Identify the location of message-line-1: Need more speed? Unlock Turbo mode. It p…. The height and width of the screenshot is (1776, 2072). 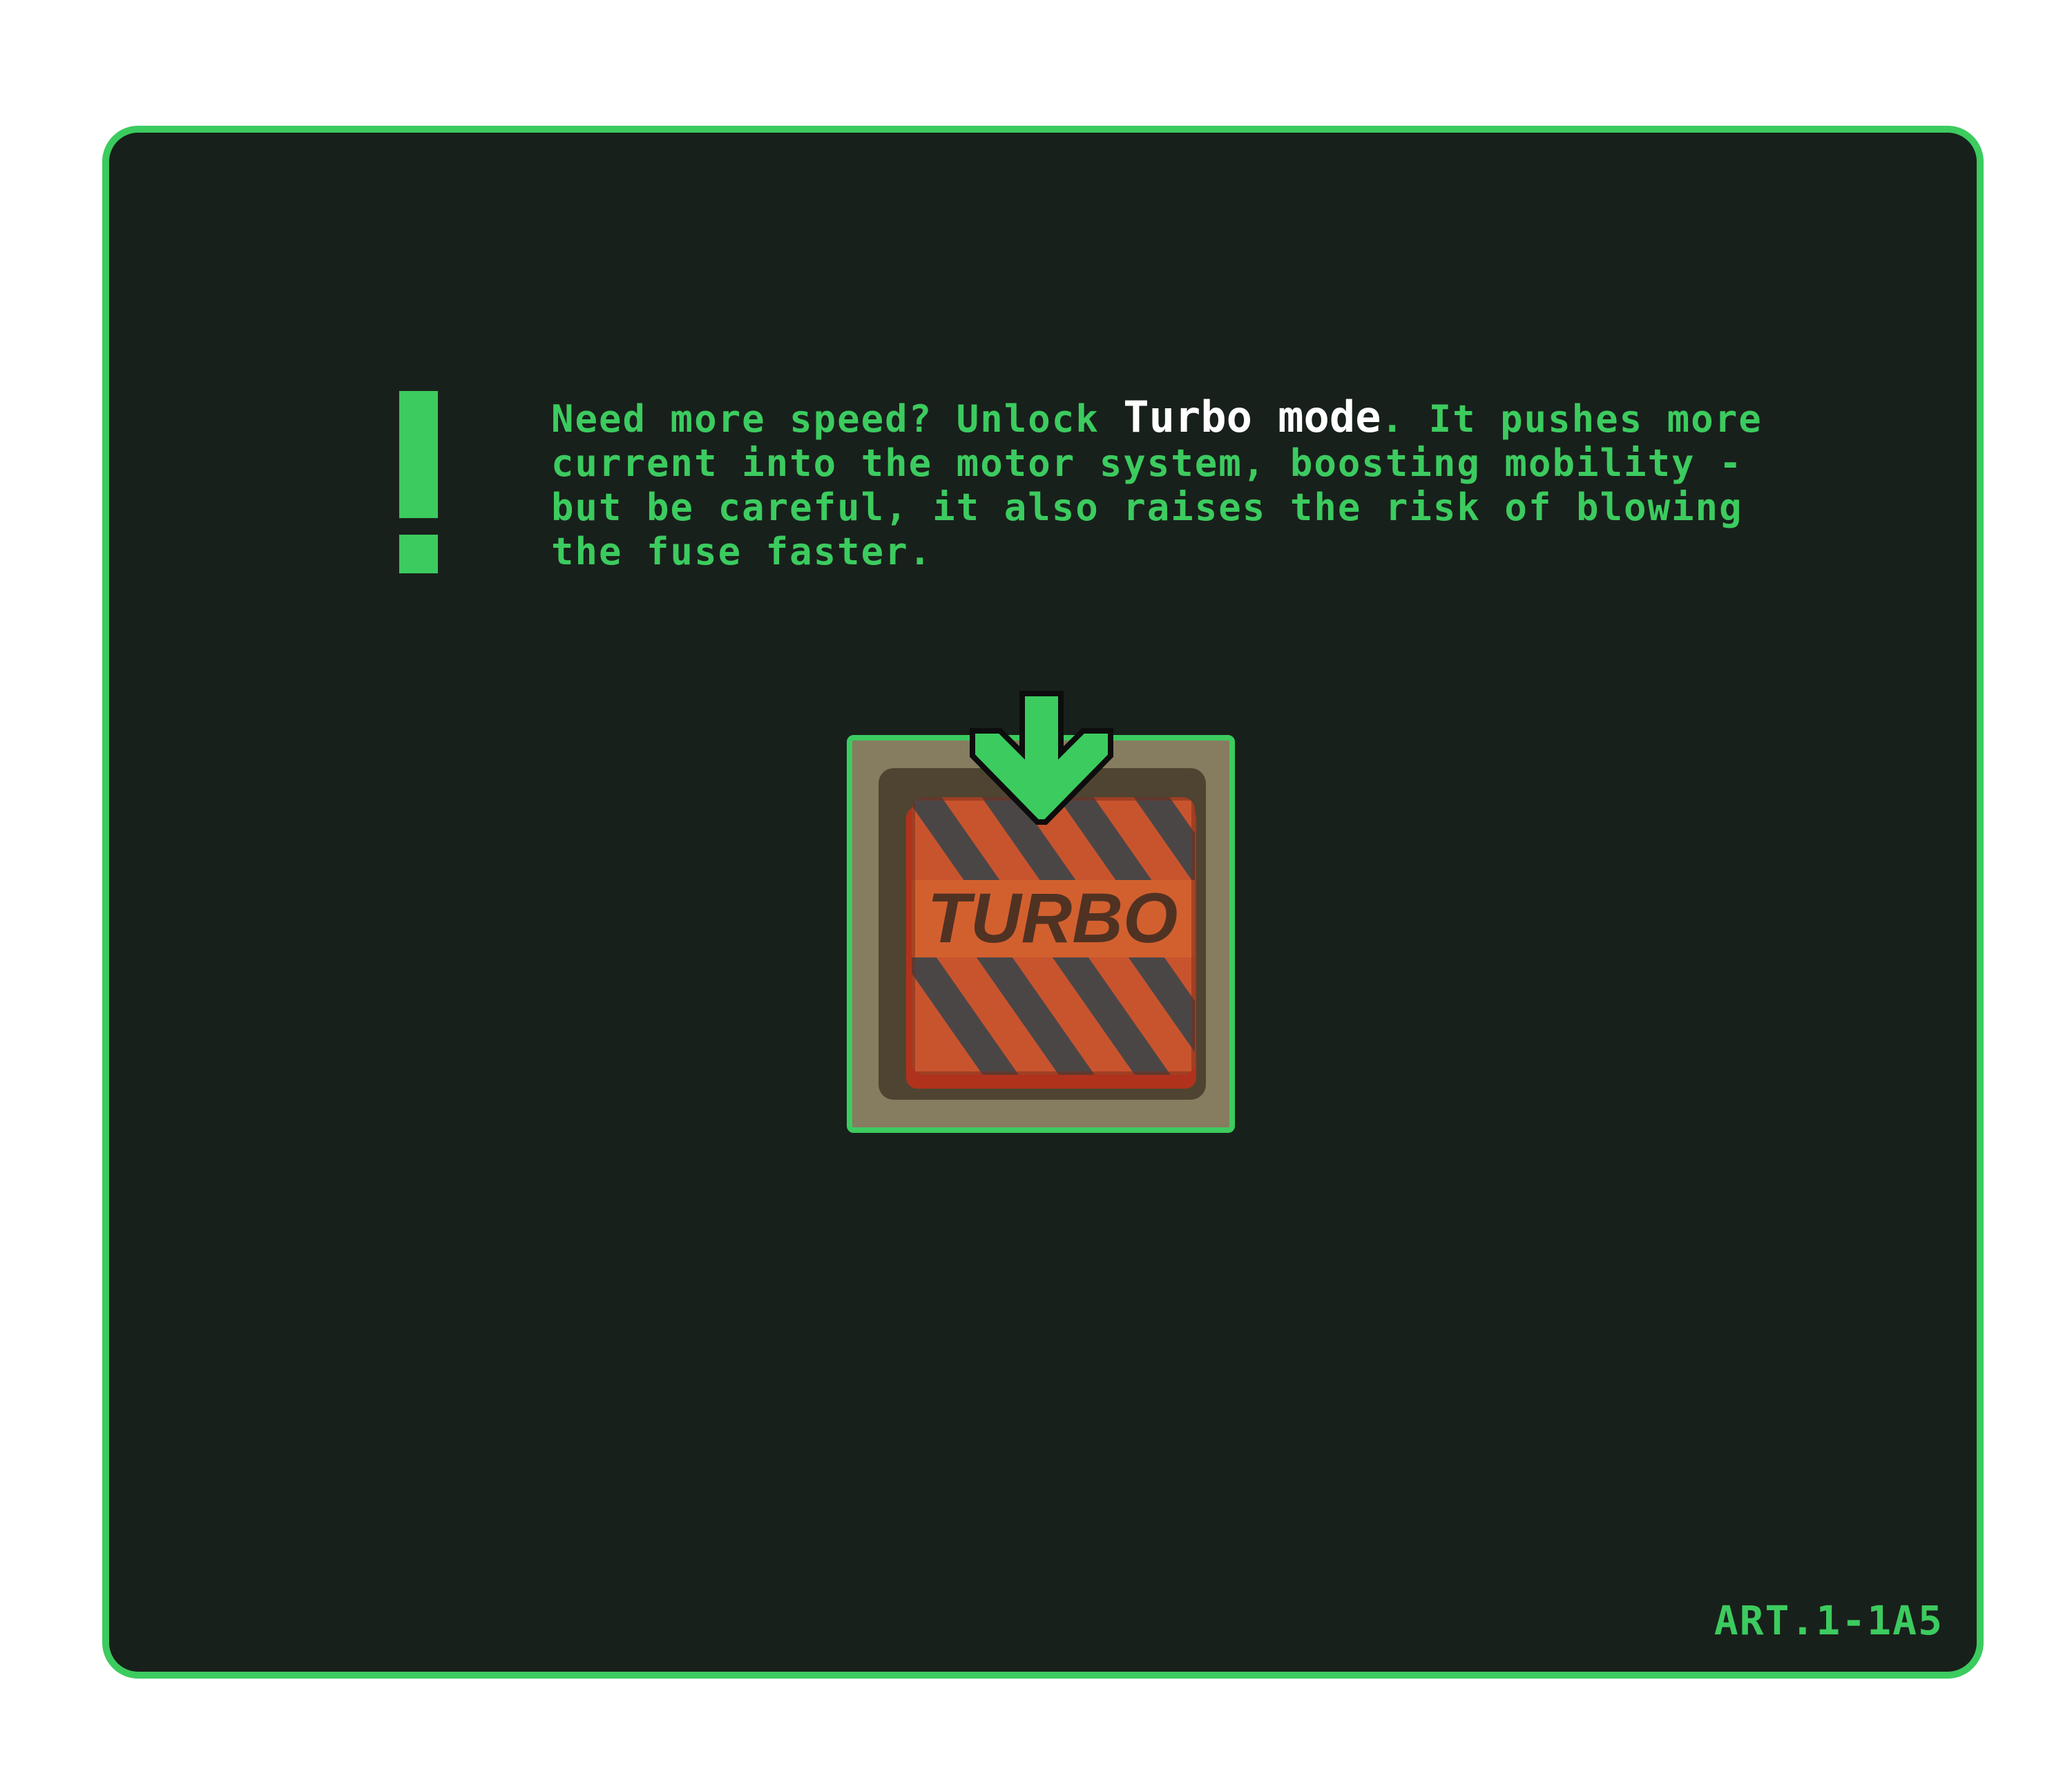
(1157, 417).